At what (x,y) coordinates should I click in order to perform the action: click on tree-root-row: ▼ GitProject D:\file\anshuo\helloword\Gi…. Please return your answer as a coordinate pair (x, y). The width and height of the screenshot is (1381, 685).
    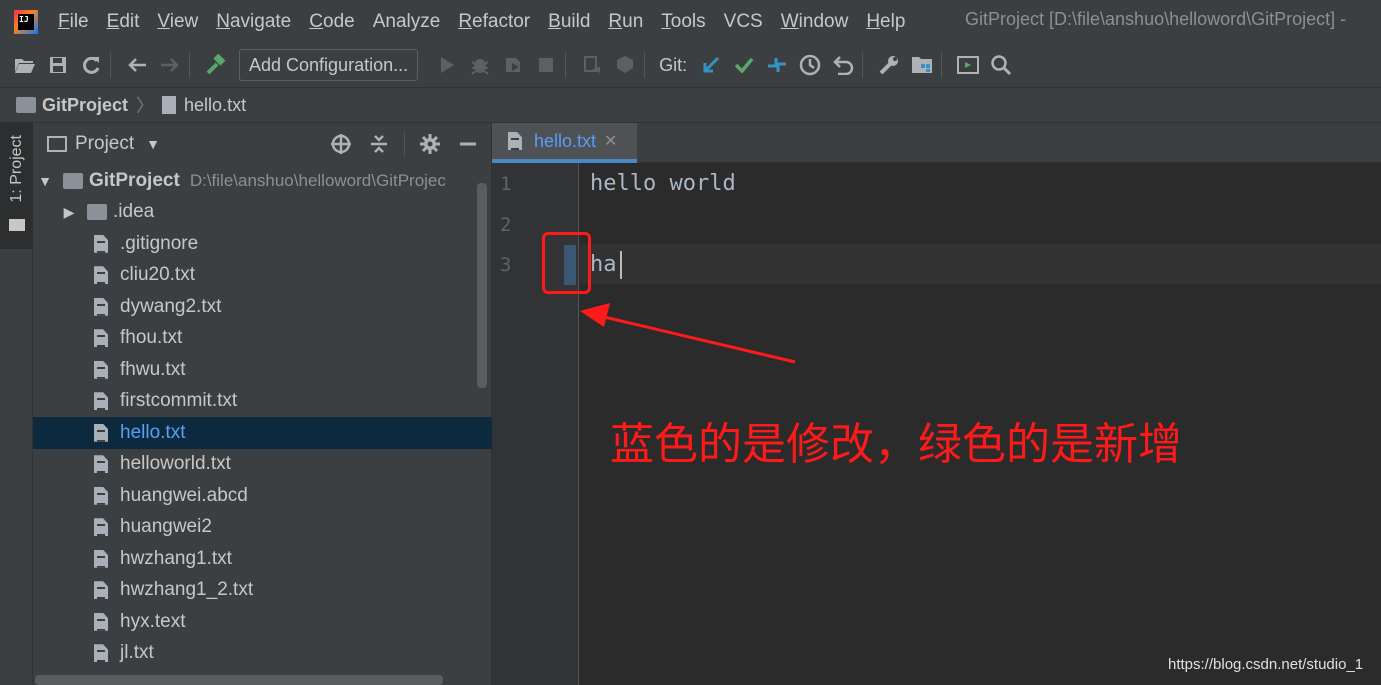
    Looking at the image, I should click on (262, 181).